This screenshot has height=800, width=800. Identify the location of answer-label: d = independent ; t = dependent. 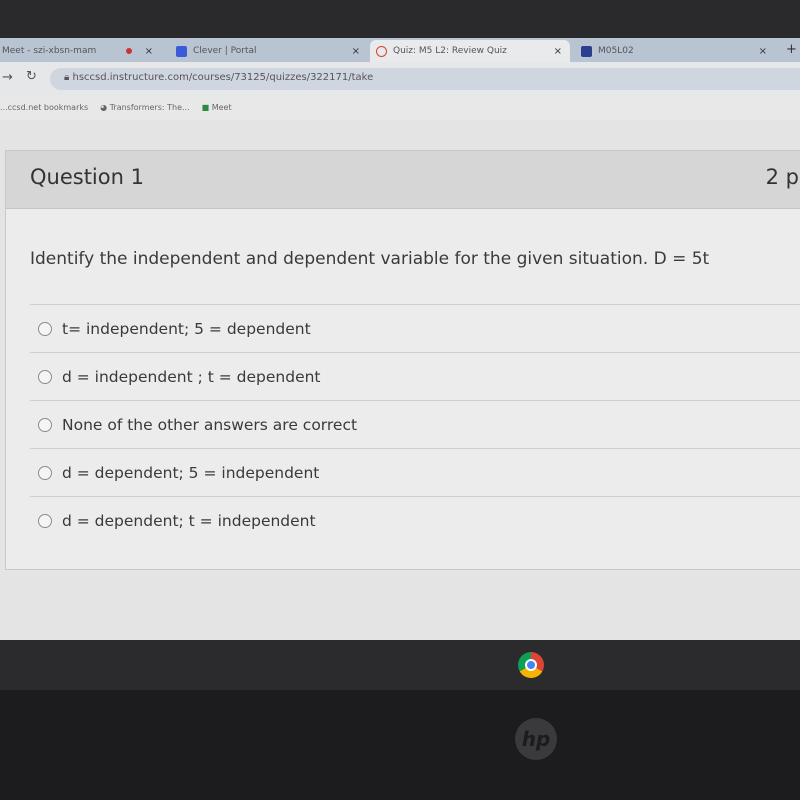
(191, 376).